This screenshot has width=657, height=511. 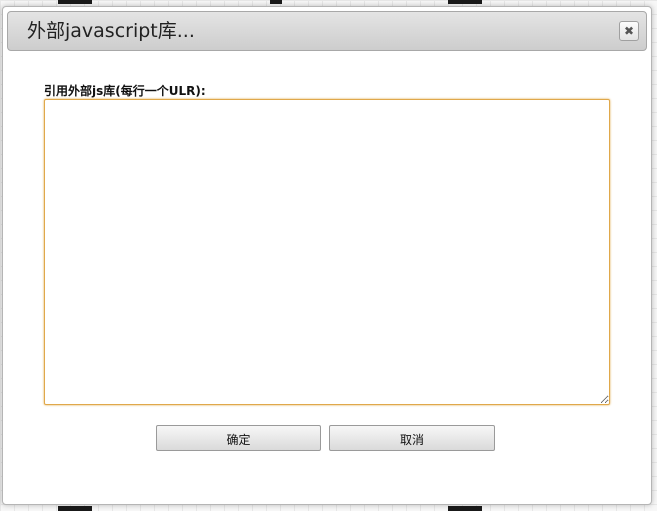 I want to click on ok-button: 确定, so click(x=238, y=438).